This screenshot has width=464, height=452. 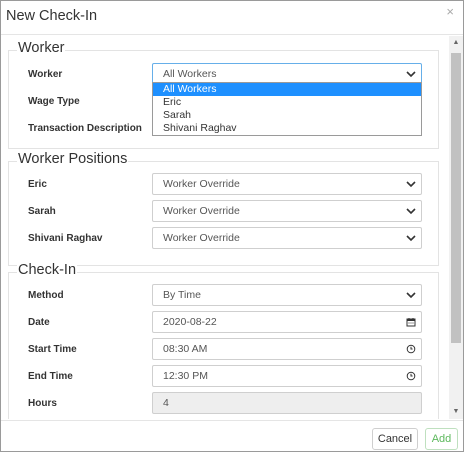 What do you see at coordinates (73, 159) in the screenshot?
I see `worker-positions-legend: Worker Positions` at bounding box center [73, 159].